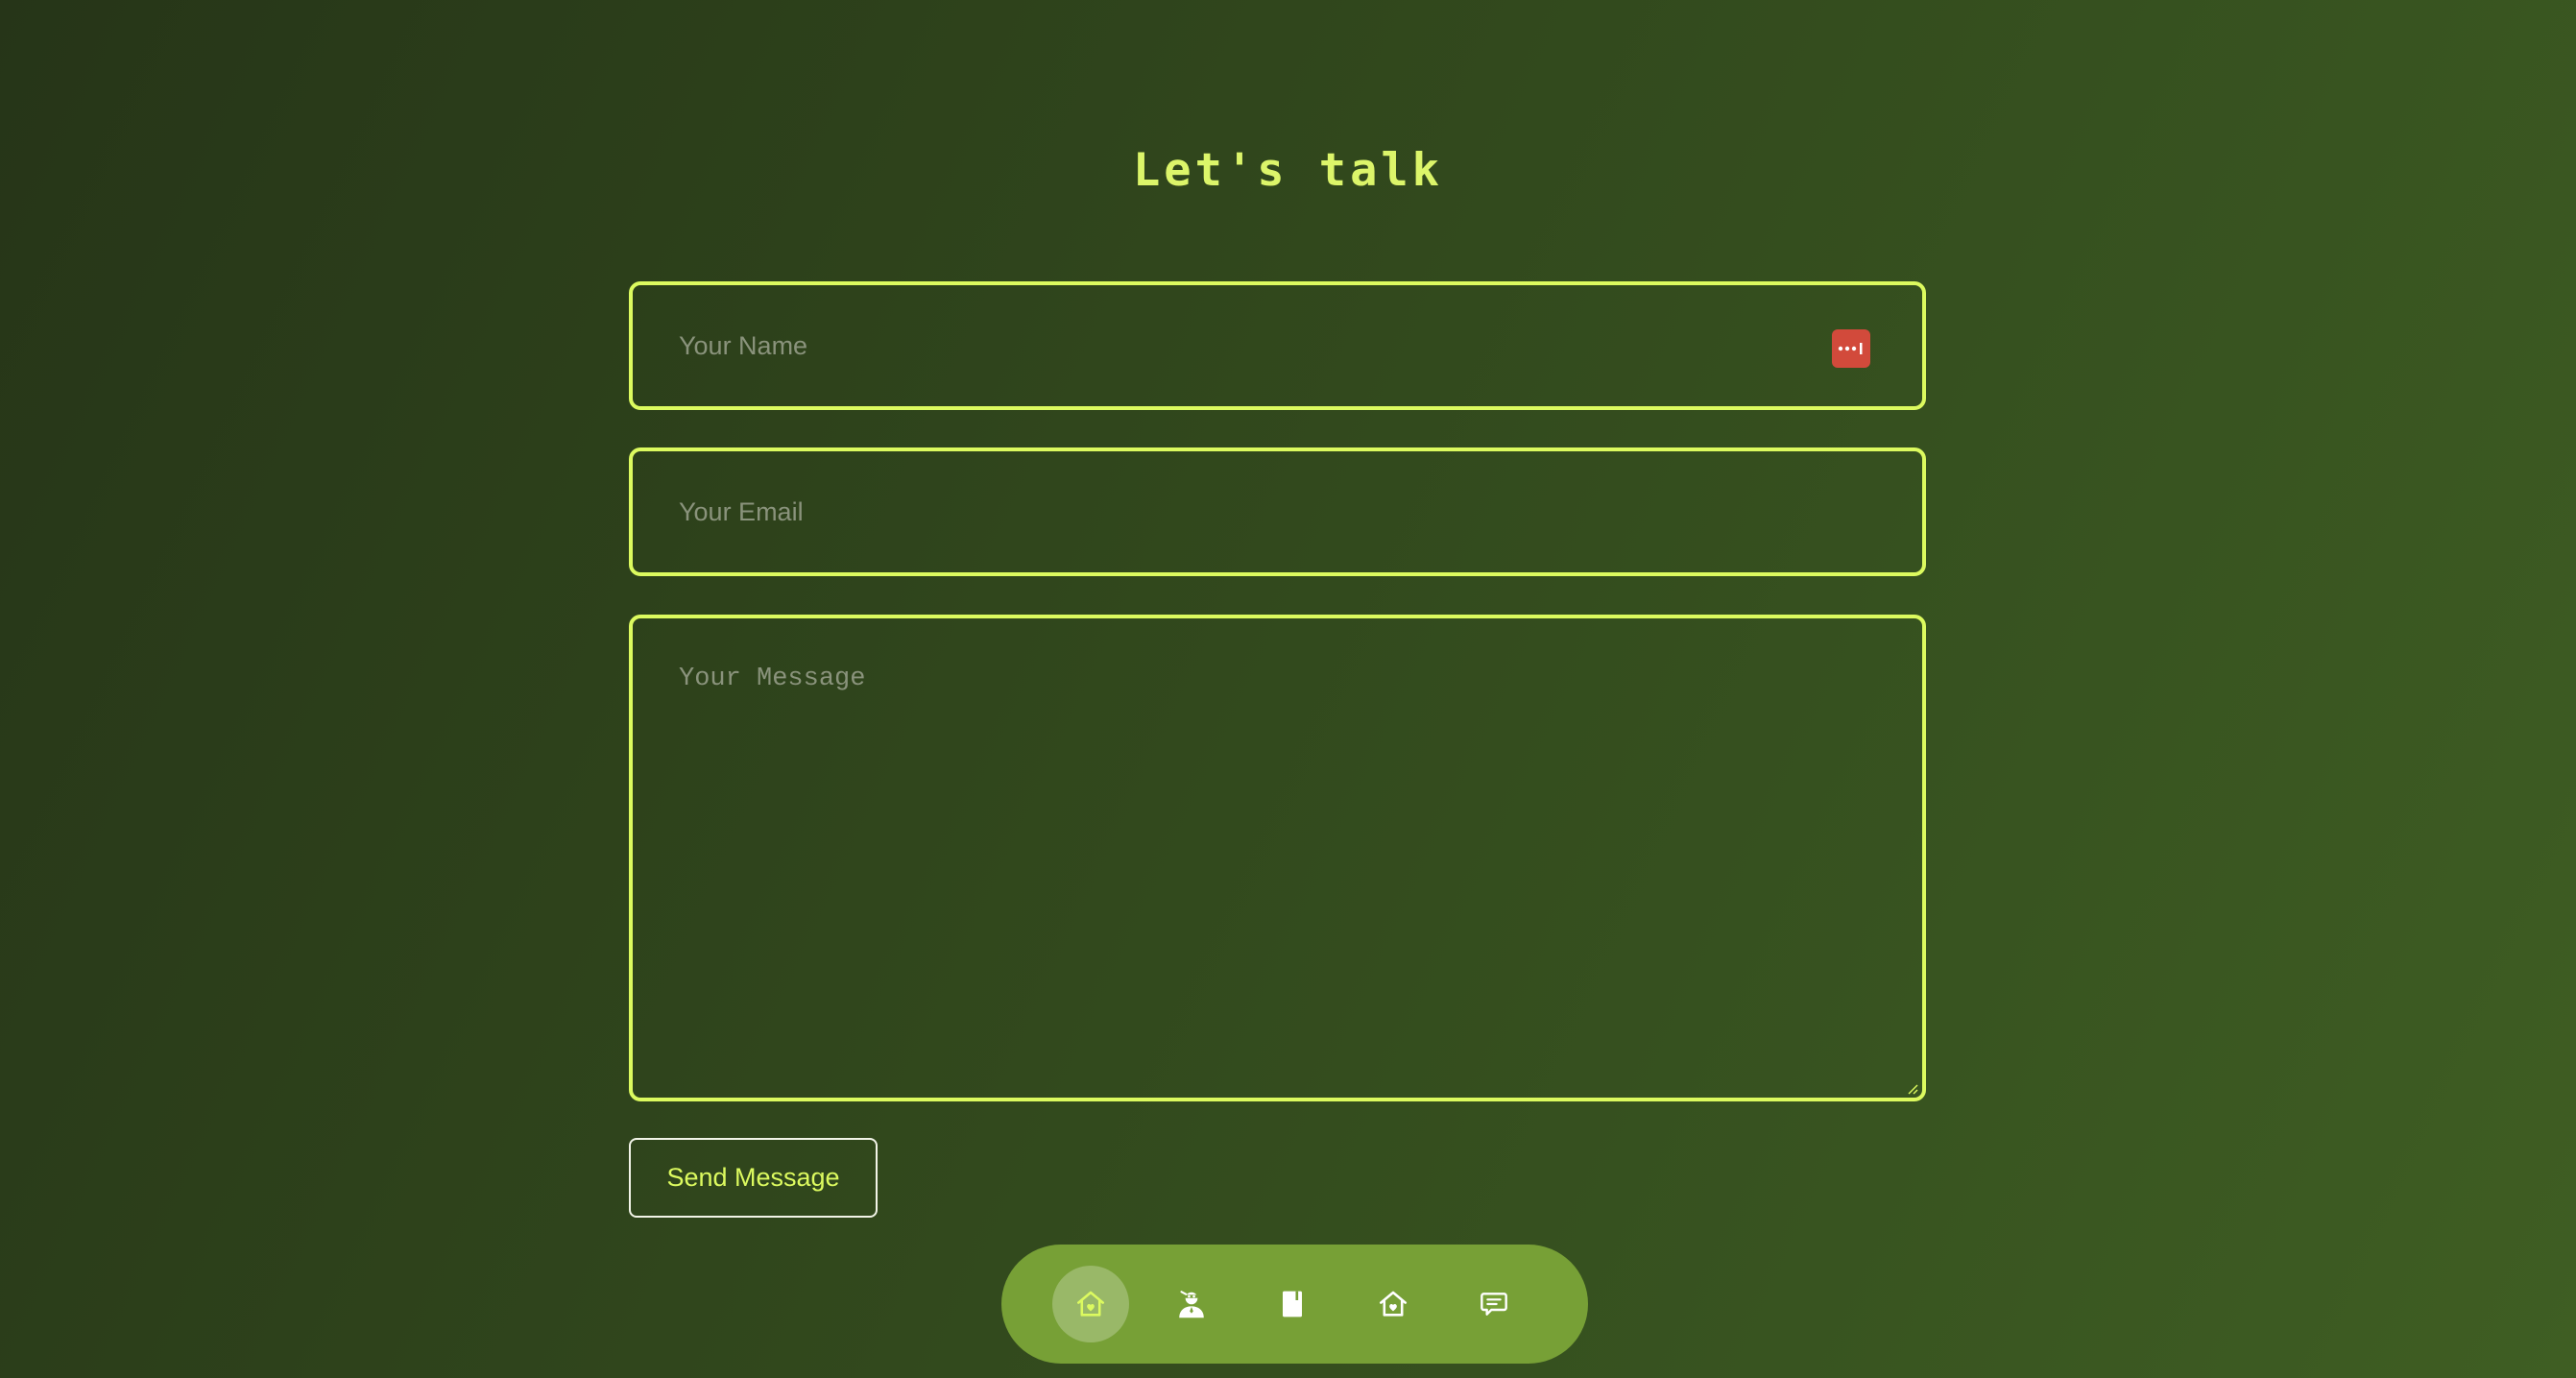 The height and width of the screenshot is (1378, 2576). Describe the element at coordinates (753, 1178) in the screenshot. I see `send-message-button: Send Message` at that location.